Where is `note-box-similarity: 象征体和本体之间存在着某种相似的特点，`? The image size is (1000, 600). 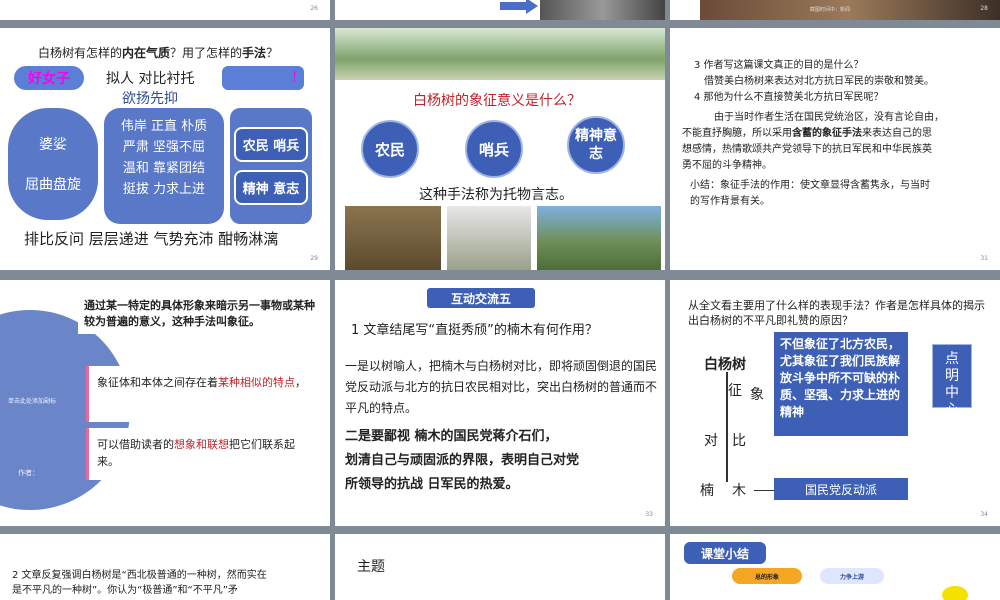 note-box-similarity: 象征体和本体之间存在着某种相似的特点， is located at coordinates (203, 394).